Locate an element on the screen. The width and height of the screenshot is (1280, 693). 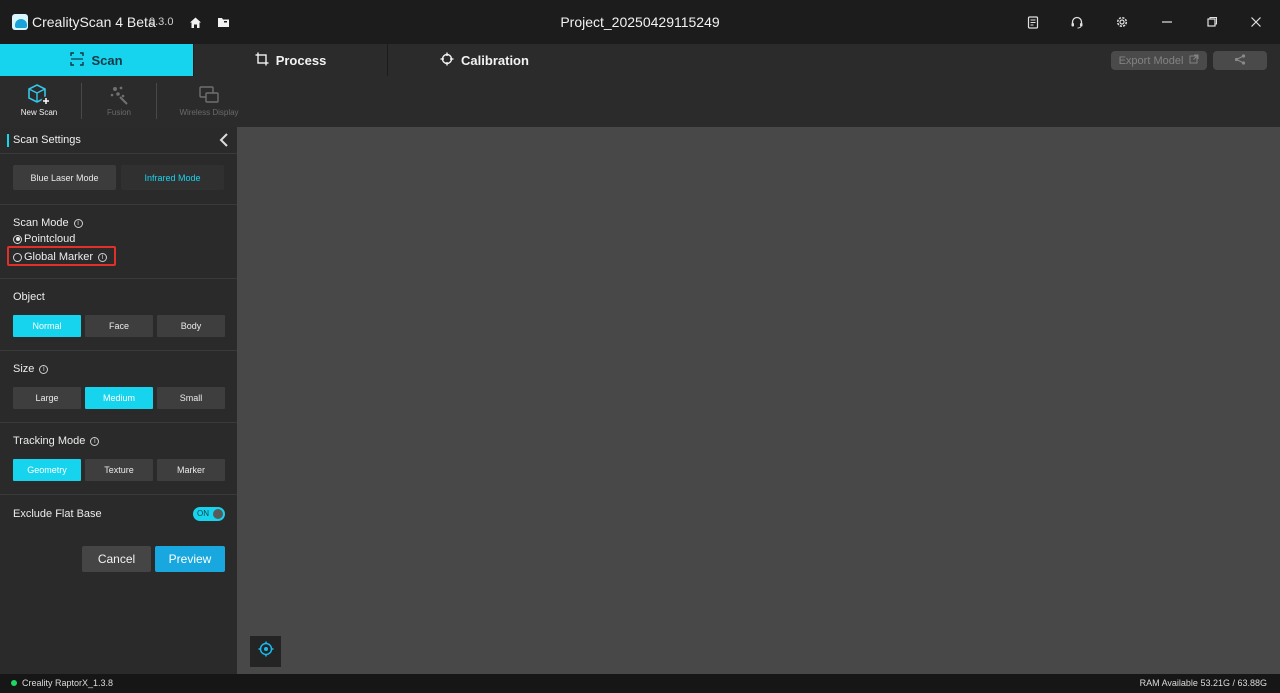
close-icon is located at coordinates (1256, 22).